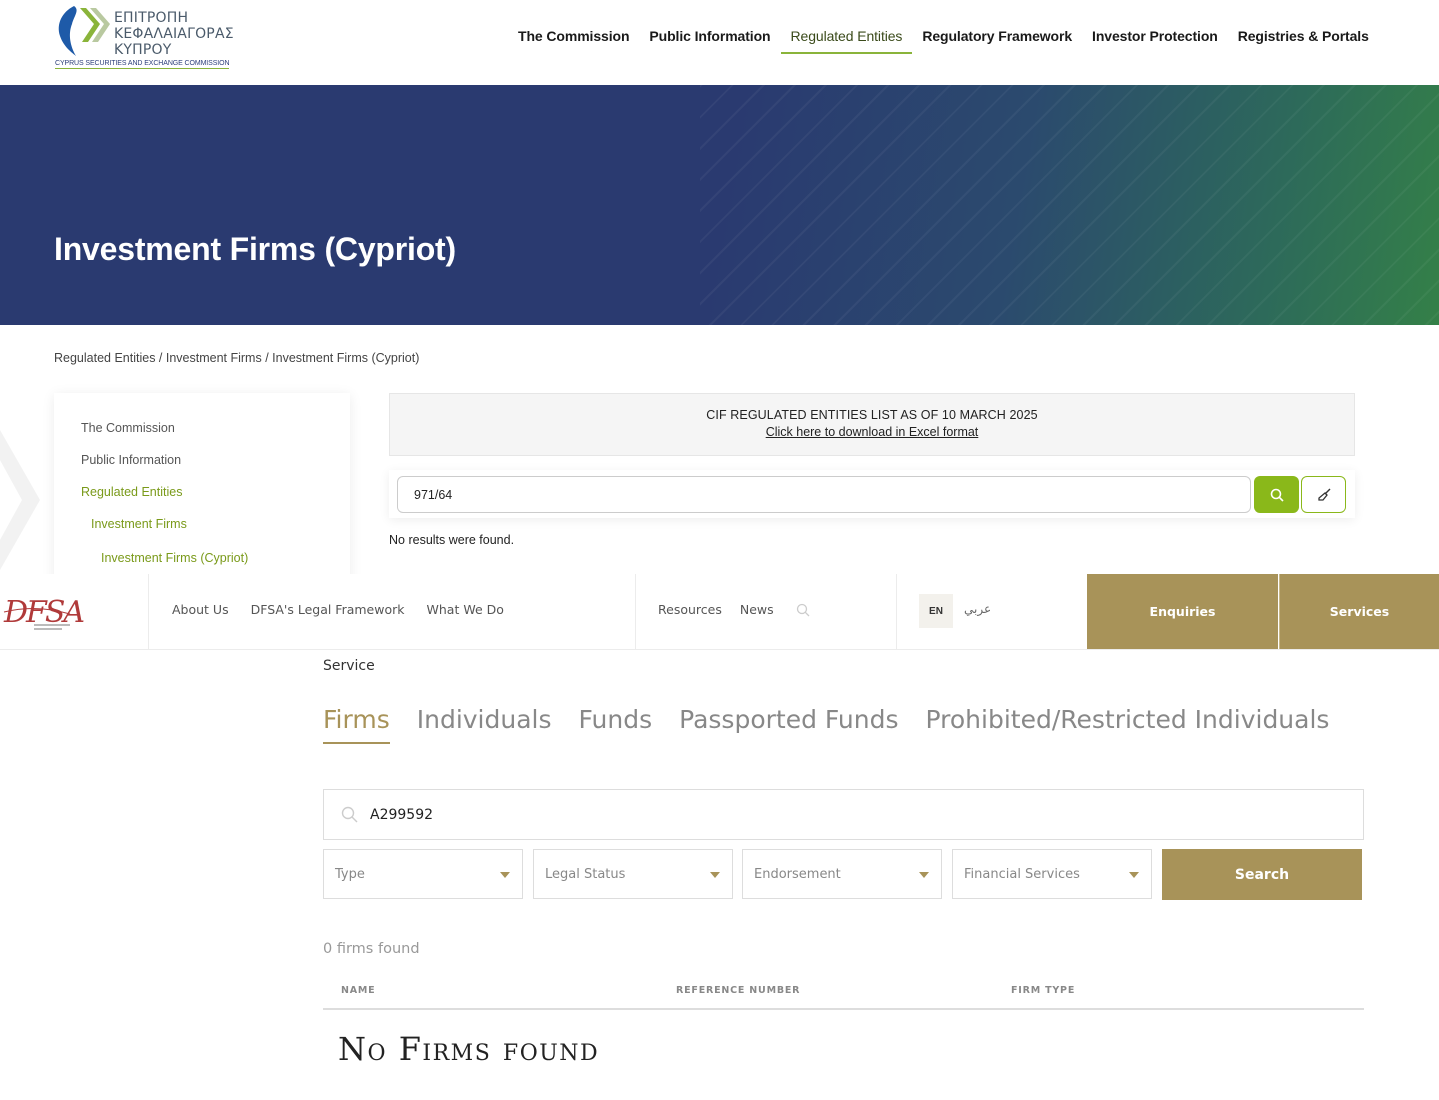 Image resolution: width=1439 pixels, height=1100 pixels. I want to click on nav-what-we-do: What We Do, so click(465, 609).